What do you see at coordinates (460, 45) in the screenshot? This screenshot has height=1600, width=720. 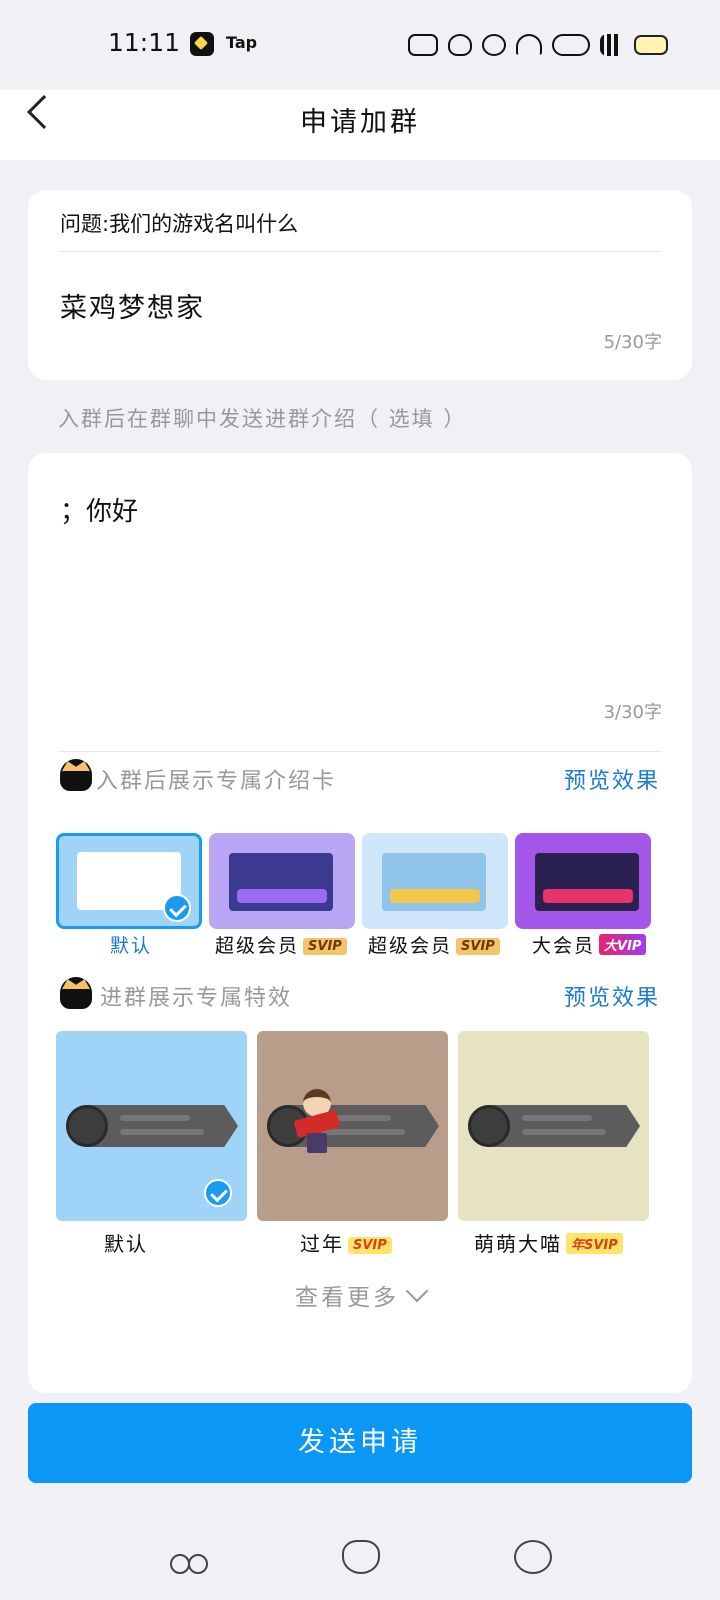 I see `cat-icon` at bounding box center [460, 45].